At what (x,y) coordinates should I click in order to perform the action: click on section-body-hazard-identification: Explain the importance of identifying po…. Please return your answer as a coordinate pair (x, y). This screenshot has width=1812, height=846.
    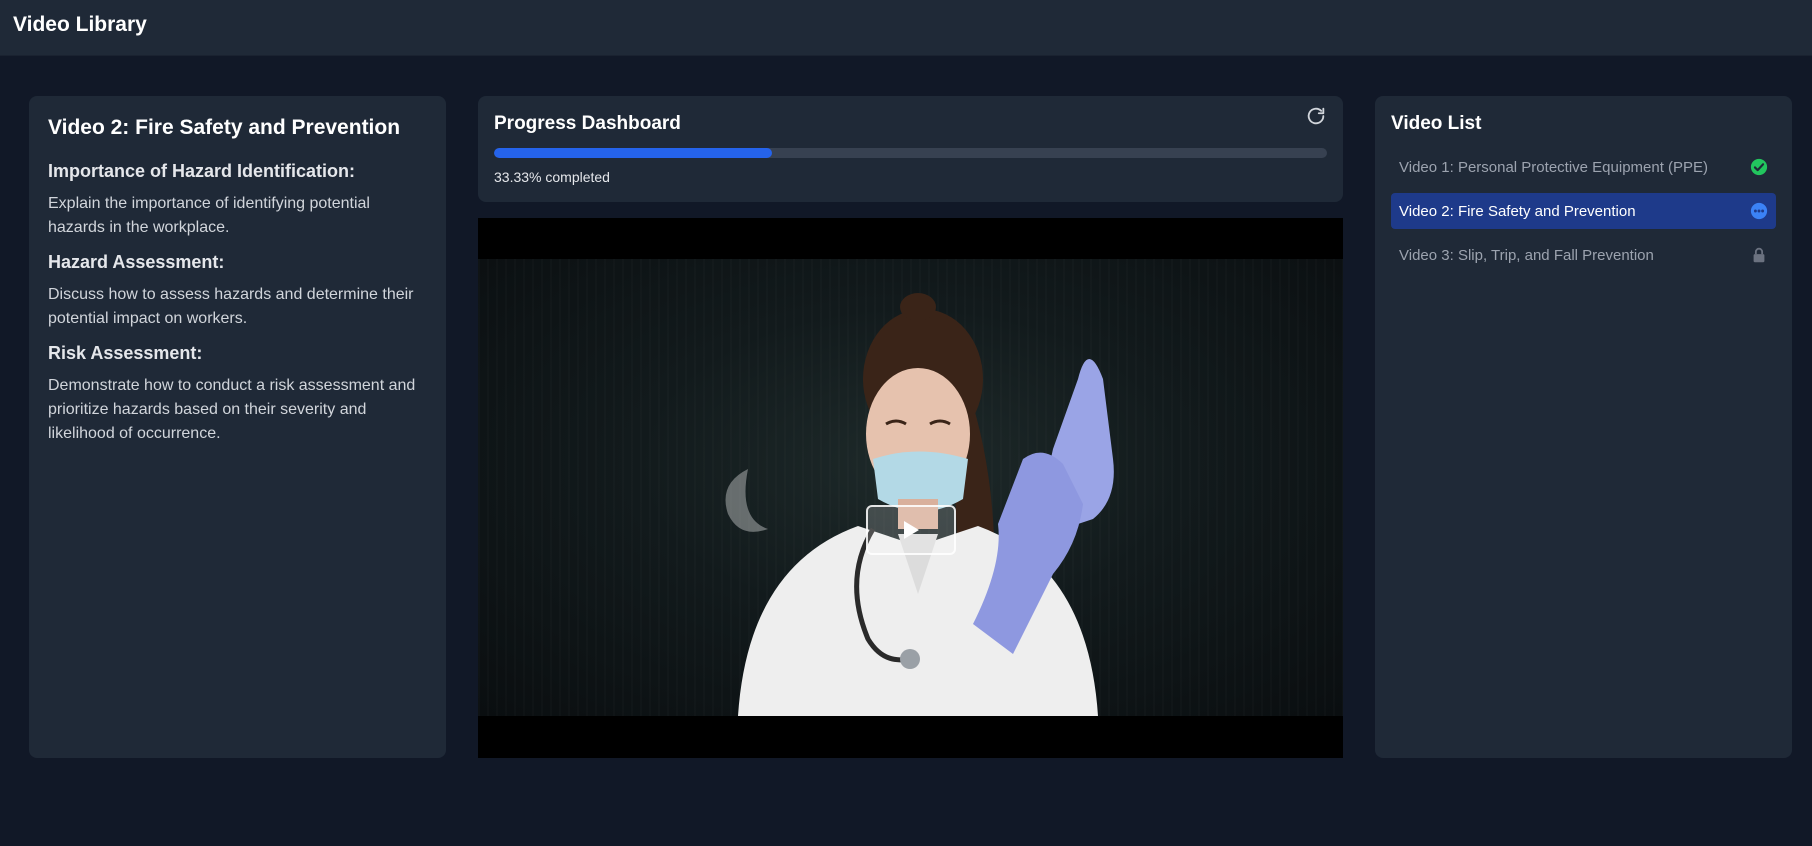
    Looking at the image, I should click on (209, 215).